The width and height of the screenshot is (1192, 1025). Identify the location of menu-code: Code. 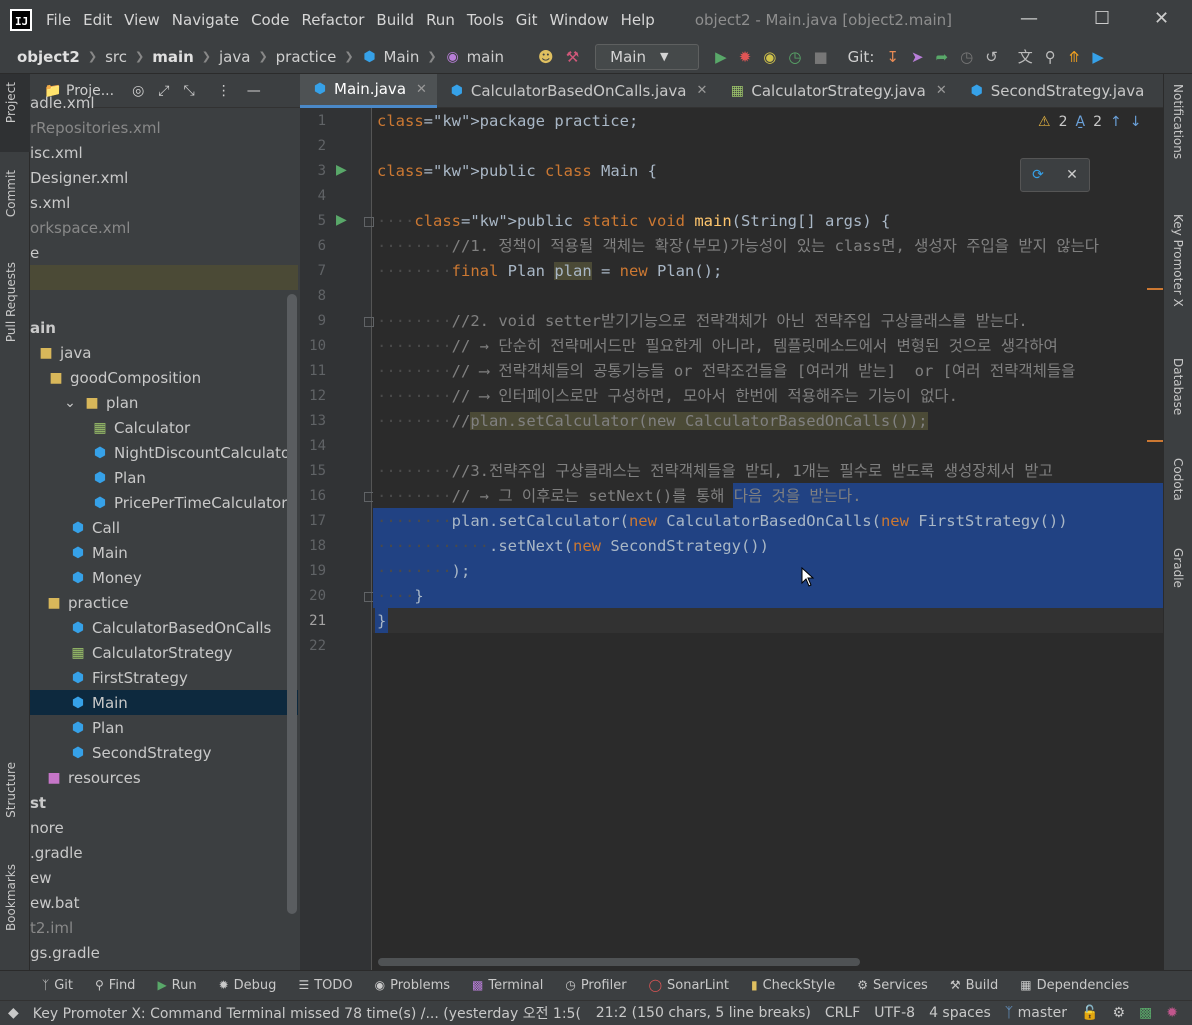
(270, 20).